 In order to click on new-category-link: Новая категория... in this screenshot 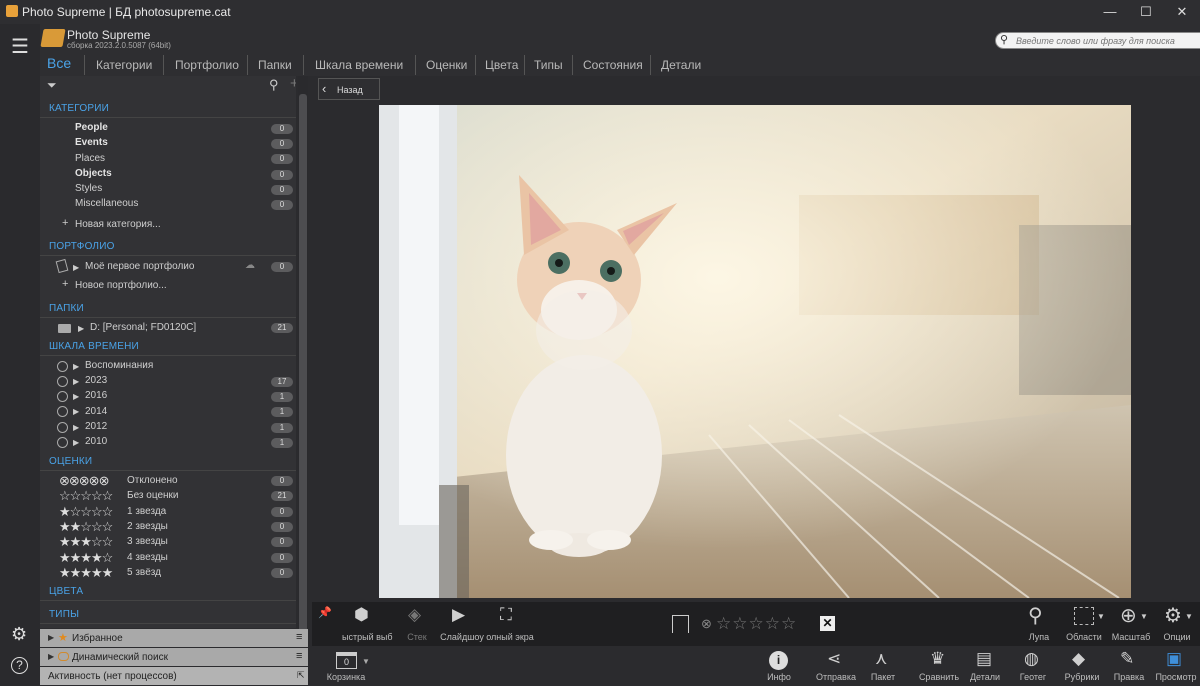, I will do `click(118, 224)`.